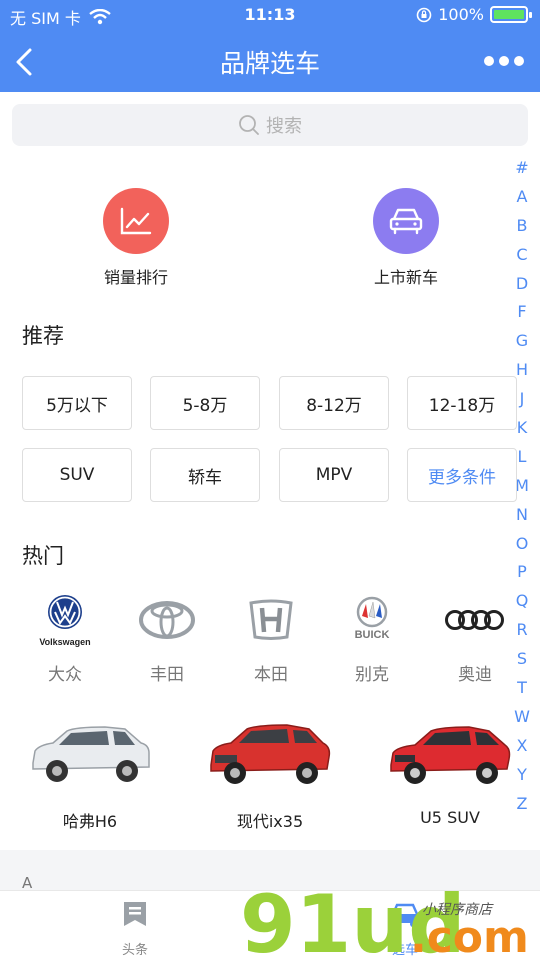 The width and height of the screenshot is (540, 960). I want to click on brand-name: 本田, so click(271, 675).